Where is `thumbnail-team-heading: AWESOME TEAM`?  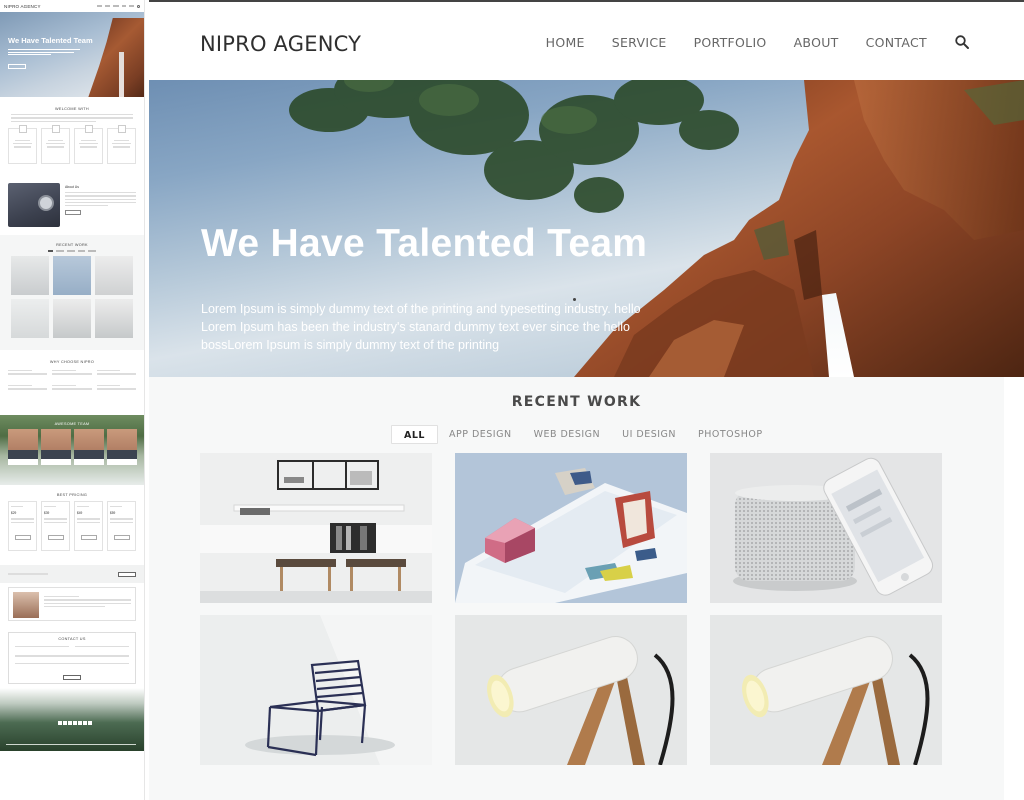
thumbnail-team-heading: AWESOME TEAM is located at coordinates (72, 424).